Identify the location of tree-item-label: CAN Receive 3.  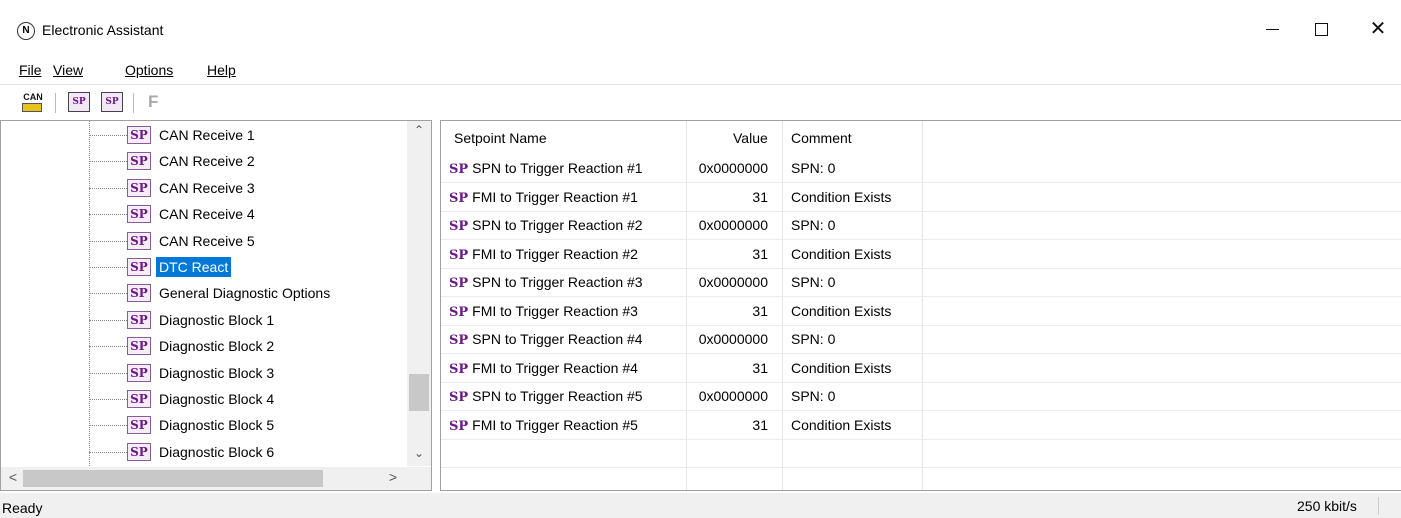
(207, 187).